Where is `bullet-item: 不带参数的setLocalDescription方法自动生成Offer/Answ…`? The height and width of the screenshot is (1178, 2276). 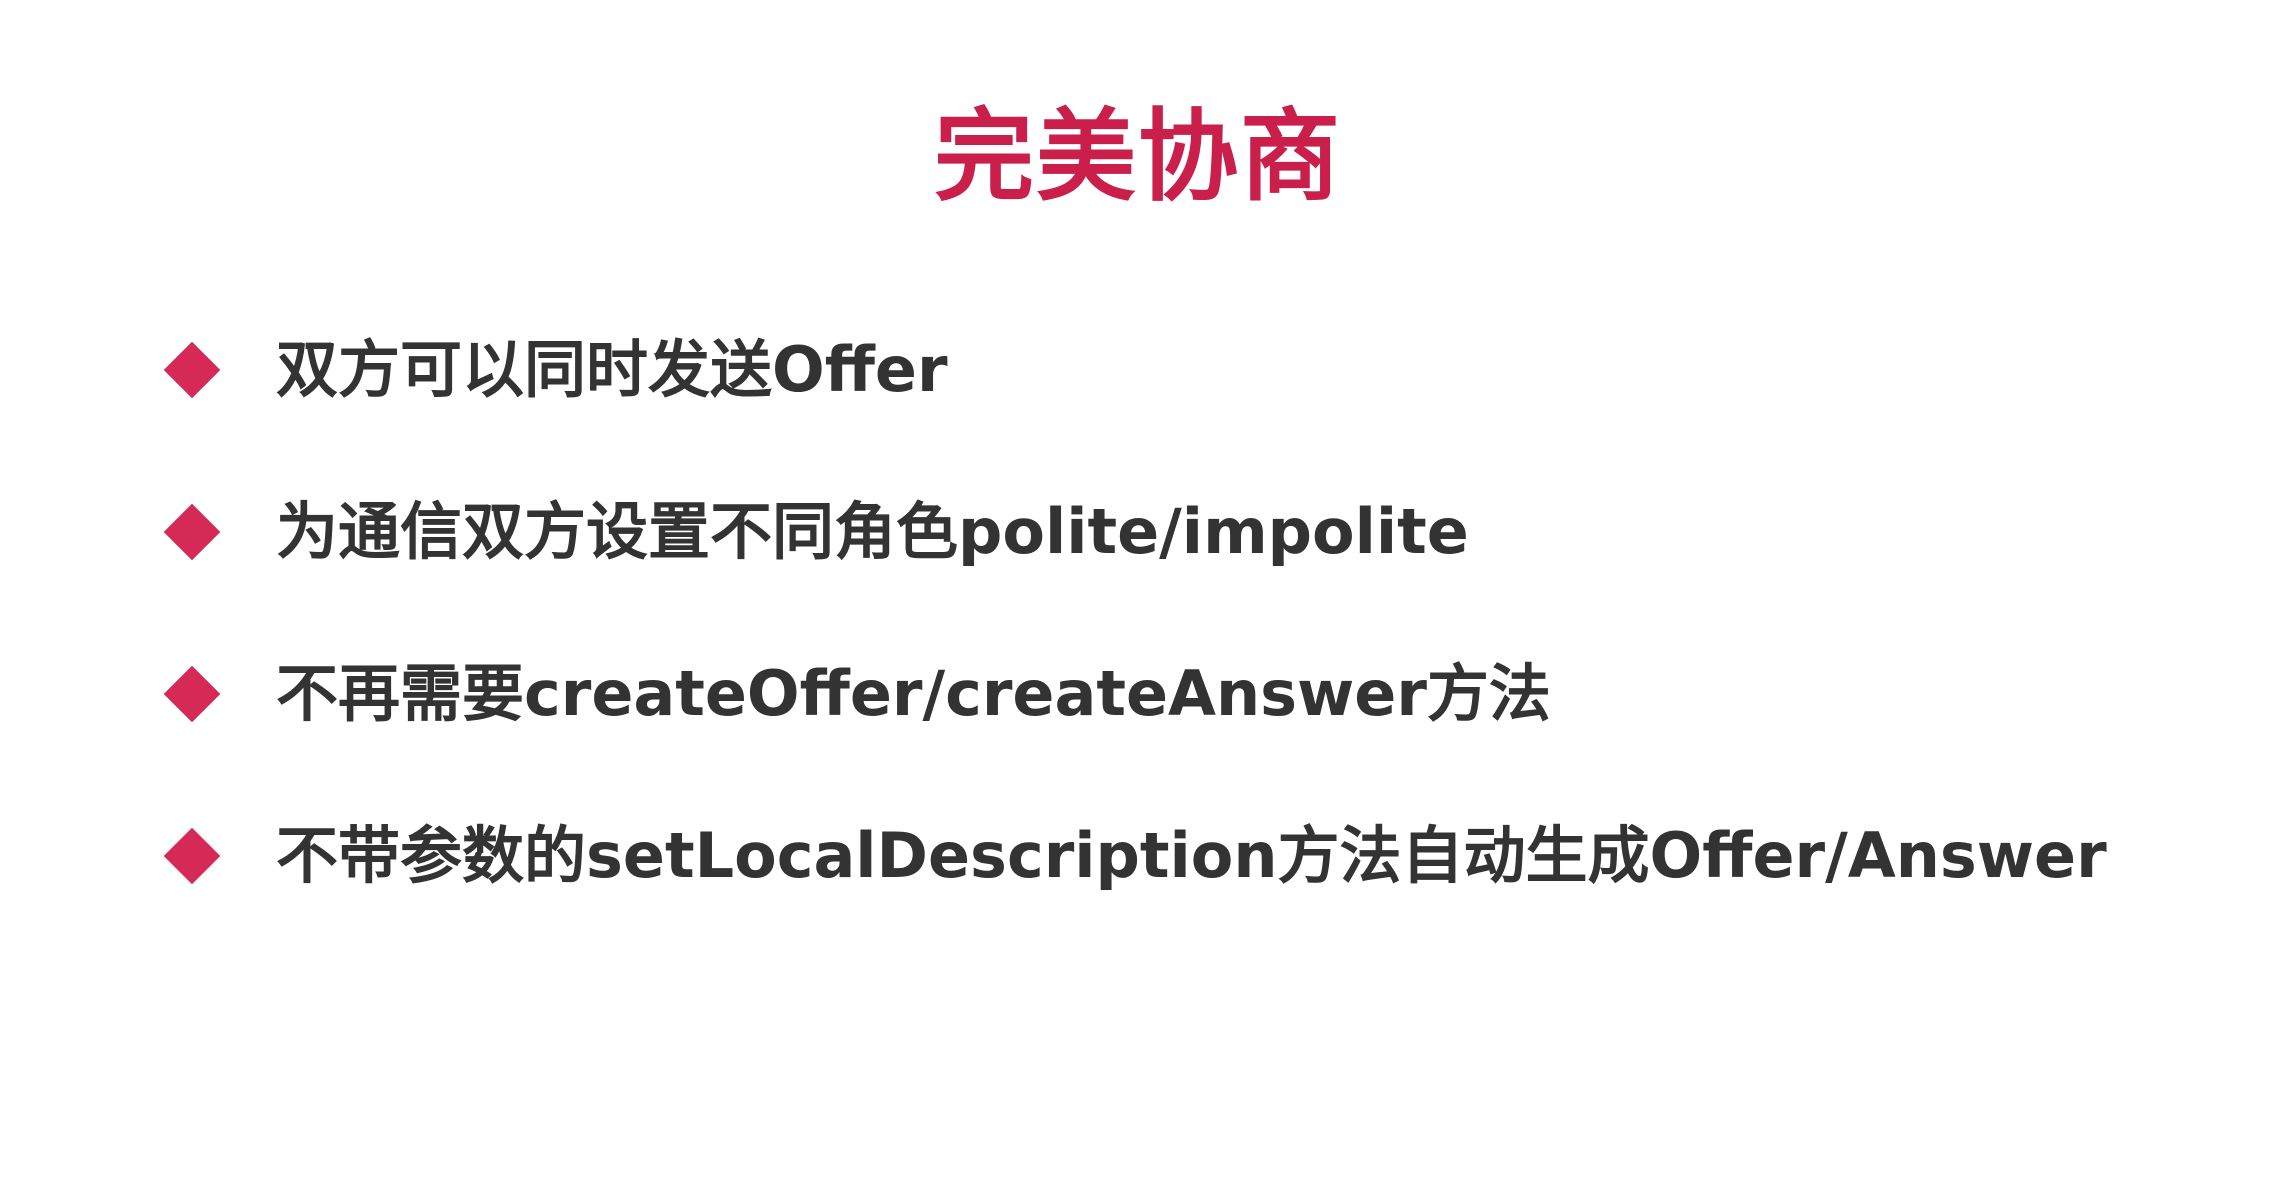
bullet-item: 不带参数的setLocalDescription方法自动生成Offer/Answ… is located at coordinates (1198, 856).